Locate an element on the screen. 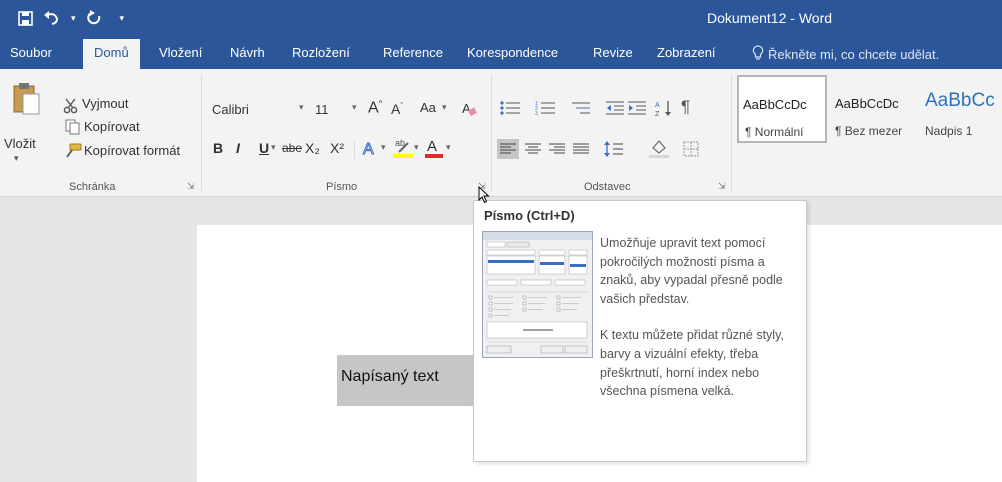 Image resolution: width=1002 pixels, height=482 pixels. tab-home: Domů is located at coordinates (111, 54).